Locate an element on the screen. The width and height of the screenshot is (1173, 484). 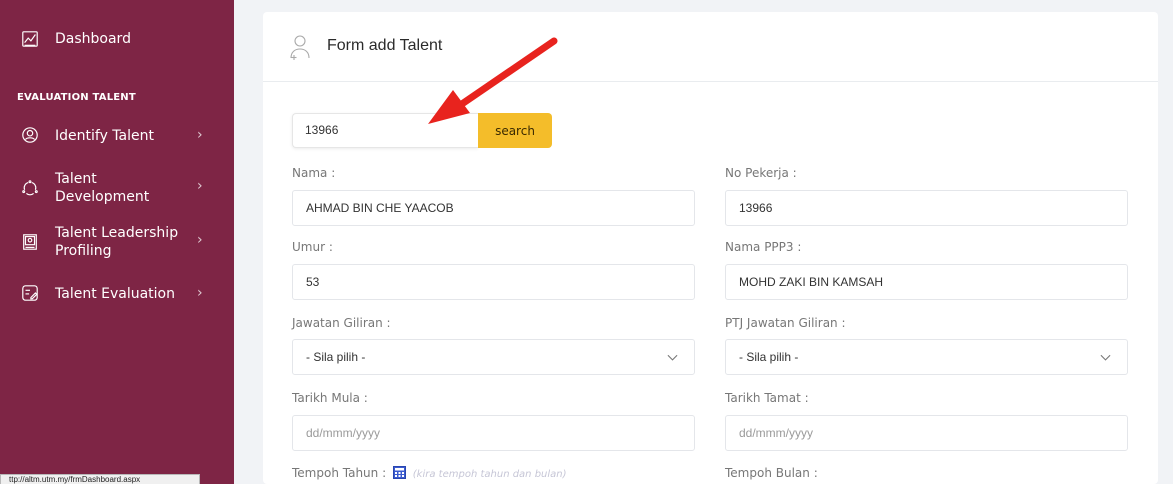
sidebar-item-talent-leadership-profiling: Talent Leadership Profiling › is located at coordinates (117, 242).